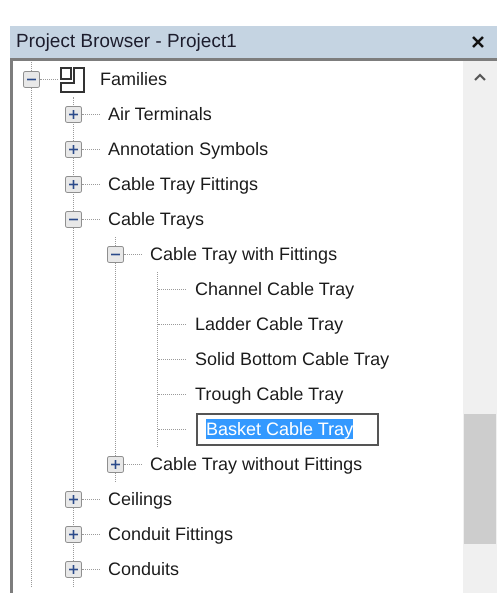 Image resolution: width=501 pixels, height=593 pixels. Describe the element at coordinates (269, 394) in the screenshot. I see `tree-item: Trough Cable Tray` at that location.